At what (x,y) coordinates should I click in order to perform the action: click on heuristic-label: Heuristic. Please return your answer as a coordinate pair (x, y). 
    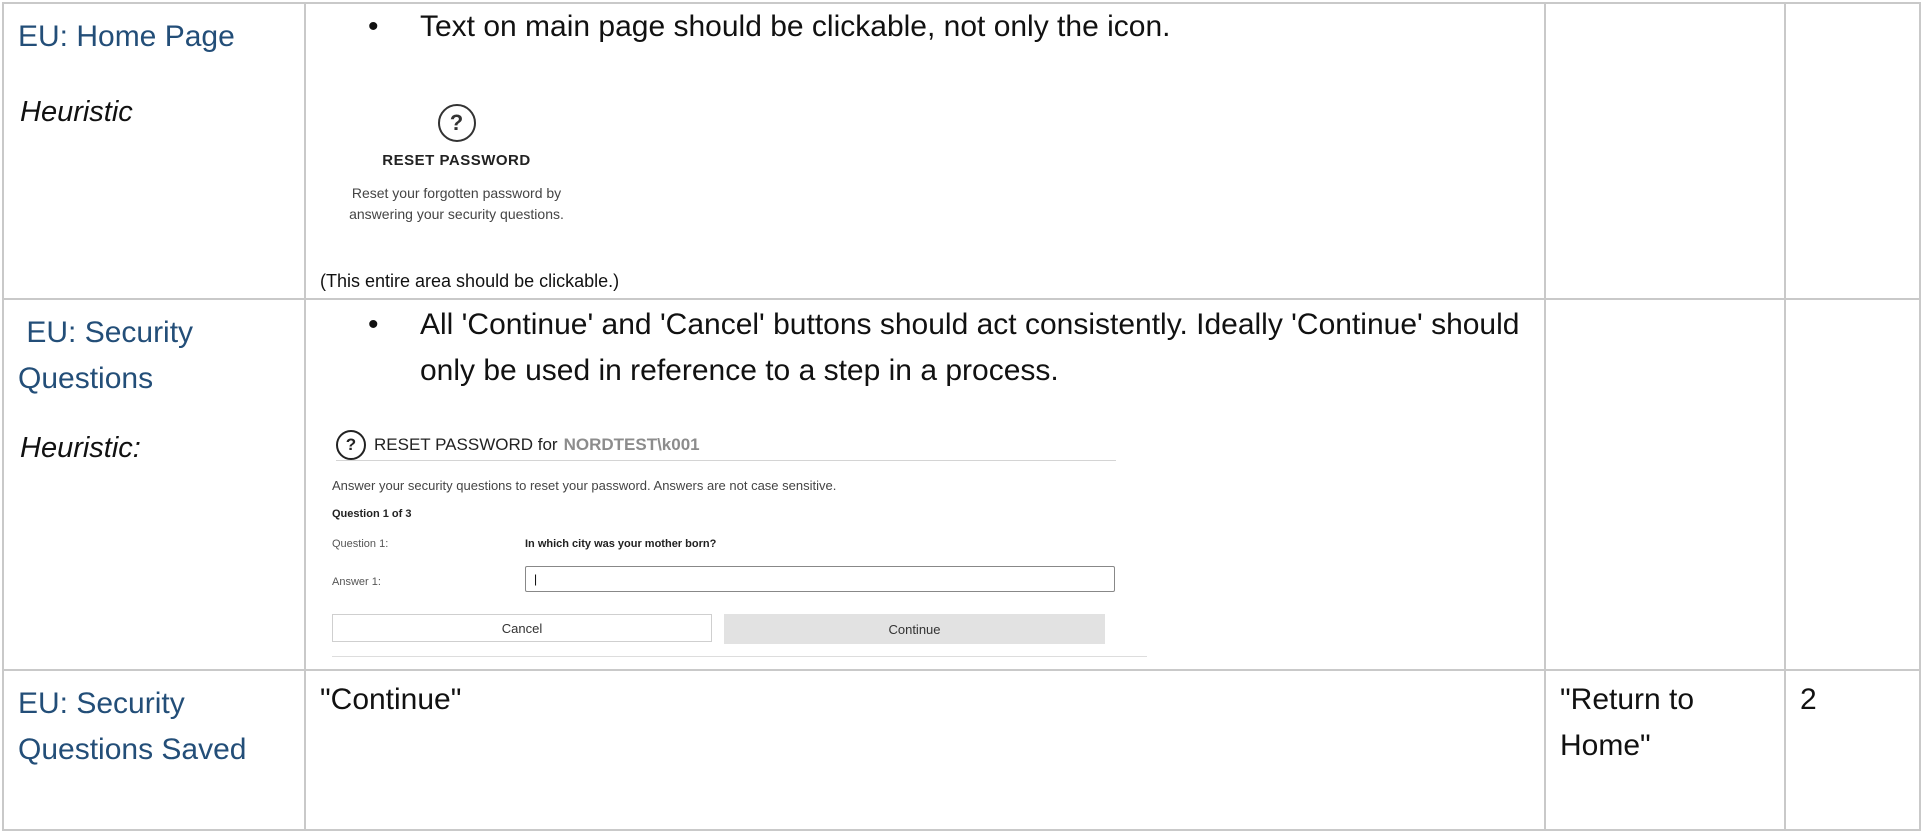
    Looking at the image, I should click on (76, 112).